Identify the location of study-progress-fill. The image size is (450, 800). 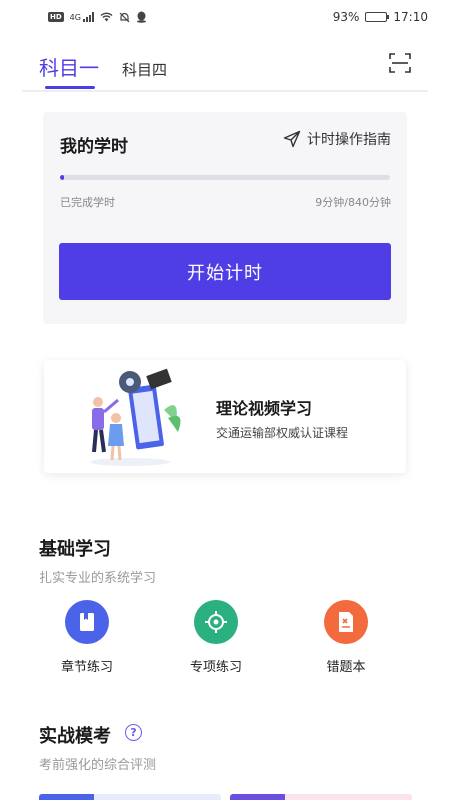
(62, 177).